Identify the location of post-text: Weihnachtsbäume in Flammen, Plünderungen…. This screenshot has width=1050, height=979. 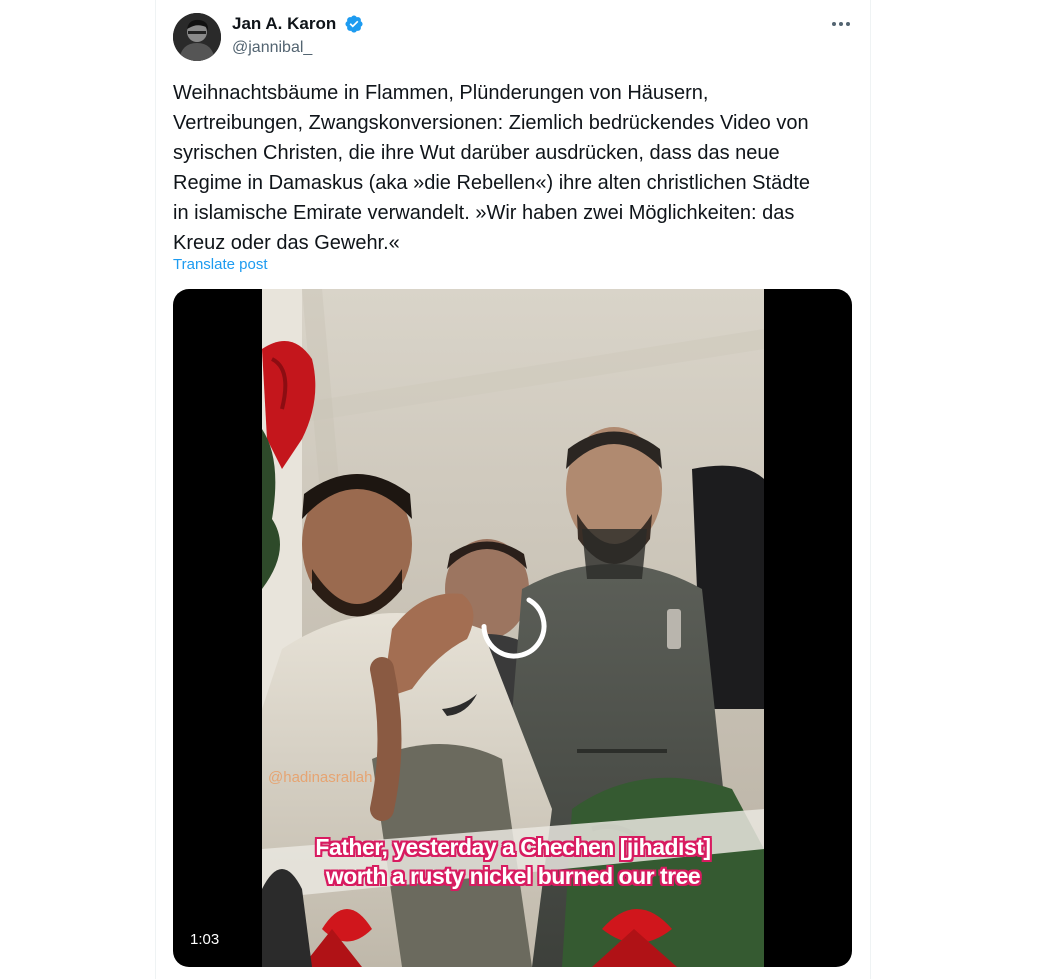
(491, 168).